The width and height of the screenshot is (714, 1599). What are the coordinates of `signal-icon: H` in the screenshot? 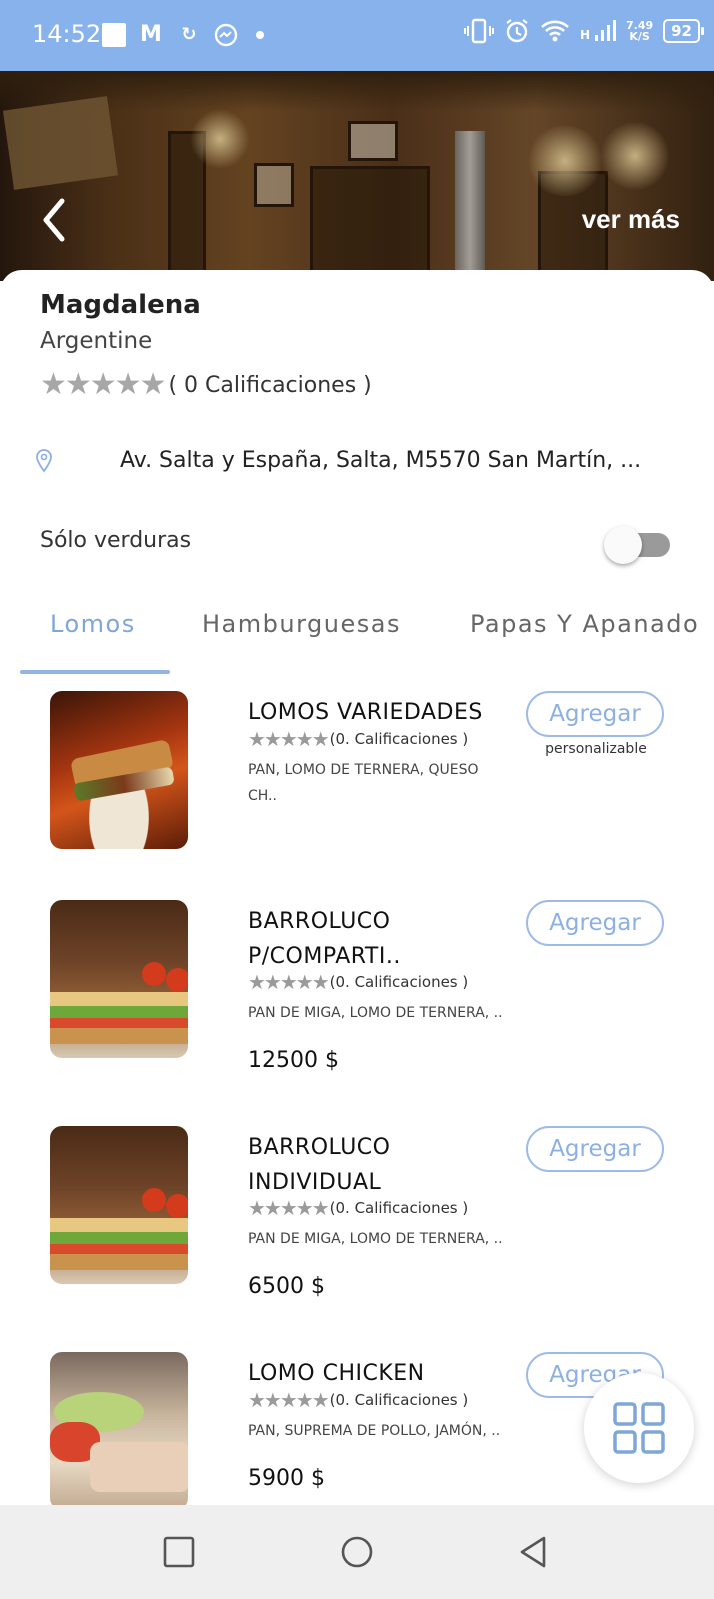 It's located at (598, 31).